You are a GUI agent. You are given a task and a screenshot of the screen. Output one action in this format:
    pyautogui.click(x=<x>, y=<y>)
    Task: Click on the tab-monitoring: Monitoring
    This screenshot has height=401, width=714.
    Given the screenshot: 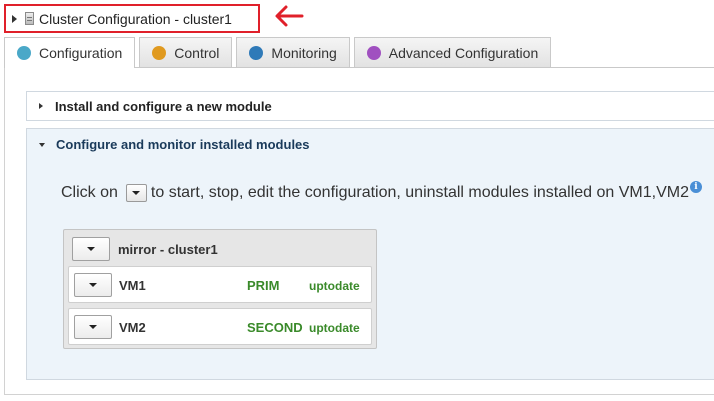 What is the action you would take?
    pyautogui.click(x=293, y=52)
    